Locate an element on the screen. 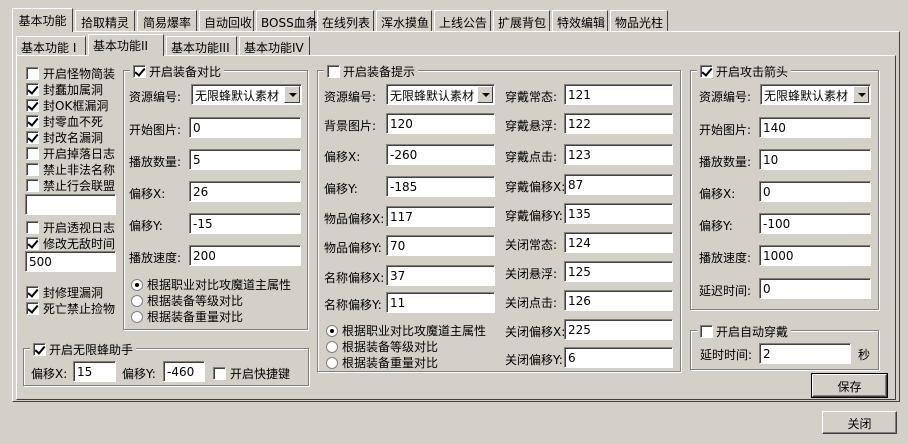 Image resolution: width=908 pixels, height=444 pixels. equip-tip-right-input-9: 6 is located at coordinates (618, 357).